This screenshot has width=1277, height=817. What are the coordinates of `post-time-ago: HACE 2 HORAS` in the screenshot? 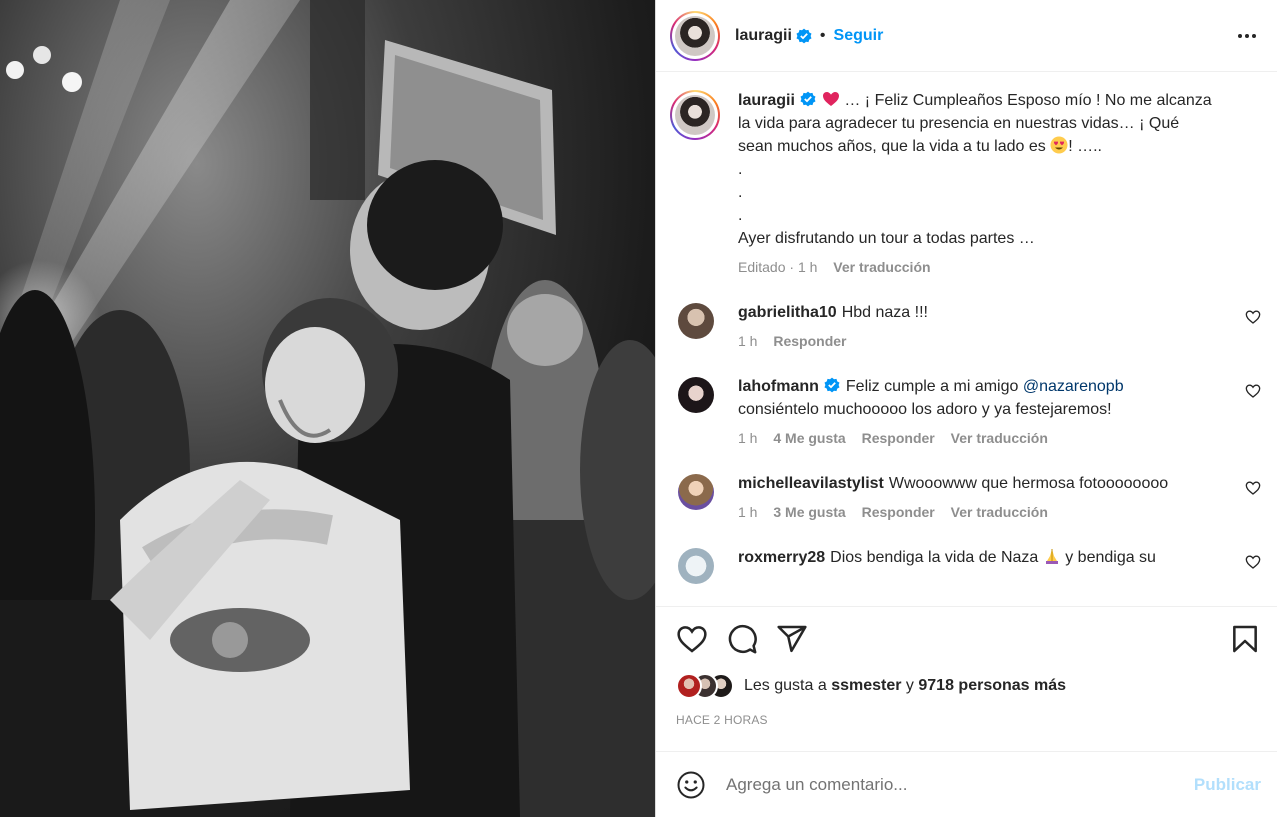 It's located at (968, 720).